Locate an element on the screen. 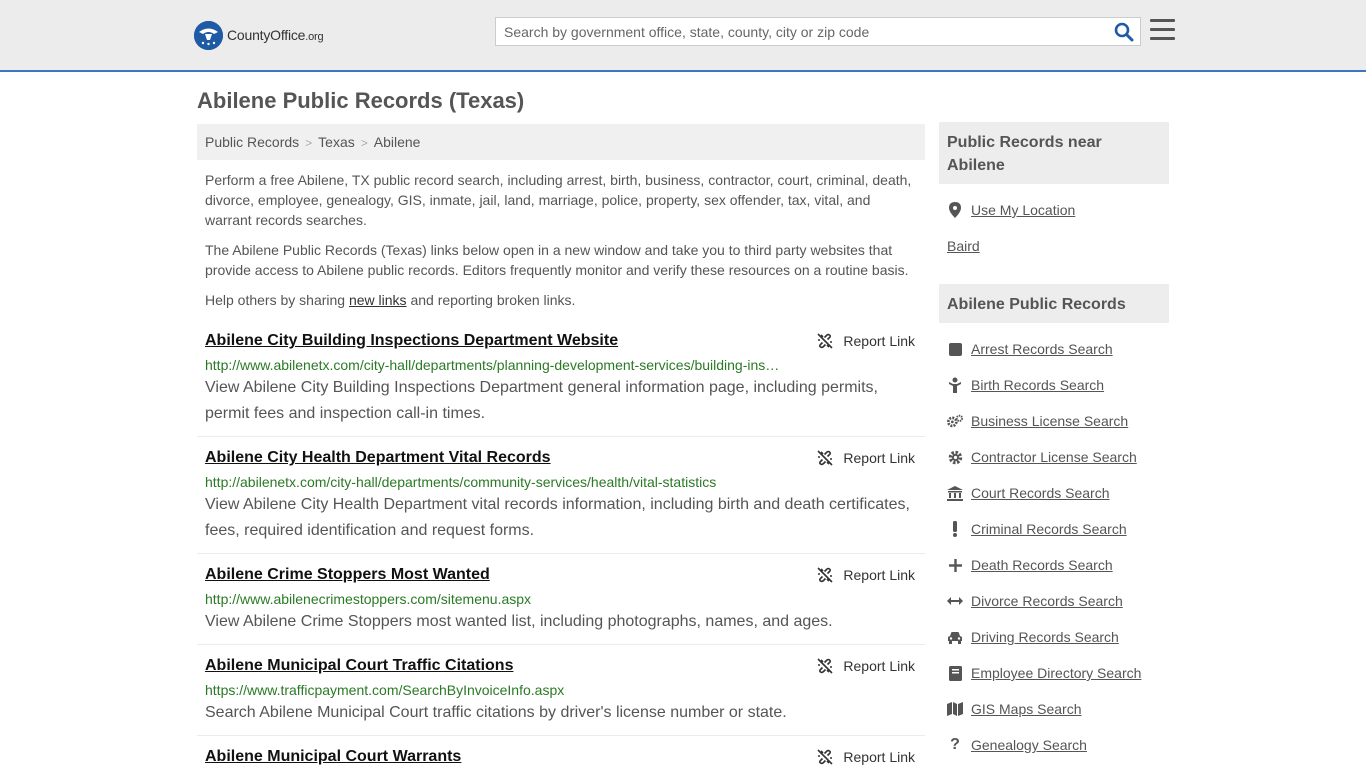 This screenshot has height=768, width=1366. map-marker-icon is located at coordinates (955, 210).